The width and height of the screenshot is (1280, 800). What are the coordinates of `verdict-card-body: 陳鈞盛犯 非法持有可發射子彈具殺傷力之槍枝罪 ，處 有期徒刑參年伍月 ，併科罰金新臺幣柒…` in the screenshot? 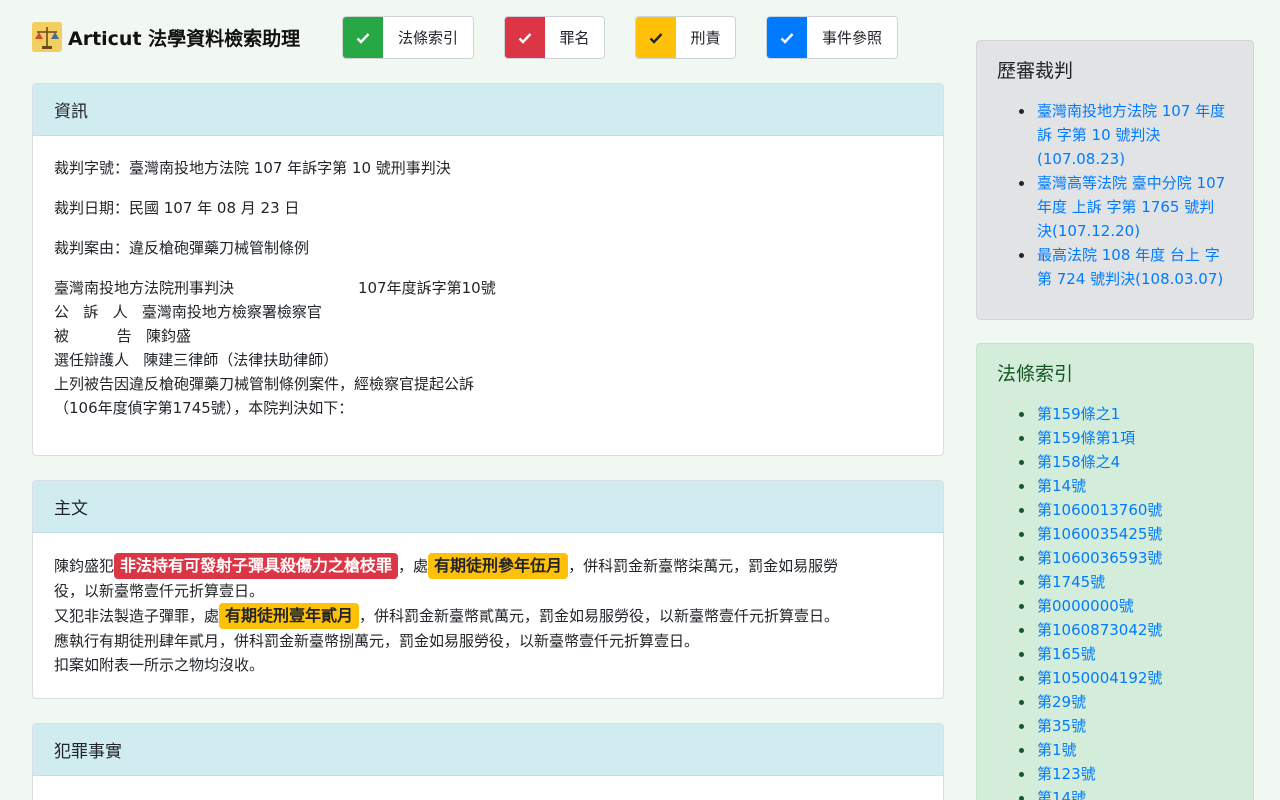 It's located at (488, 615).